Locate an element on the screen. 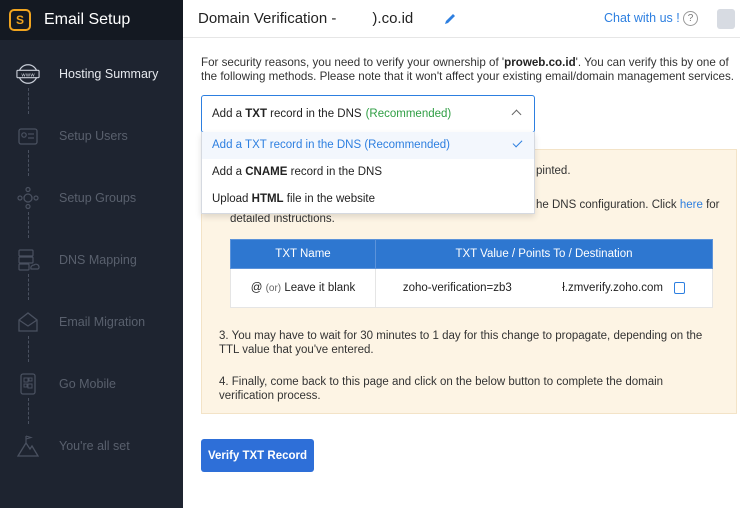  sidebar-item-label: Setup Groups is located at coordinates (98, 198).